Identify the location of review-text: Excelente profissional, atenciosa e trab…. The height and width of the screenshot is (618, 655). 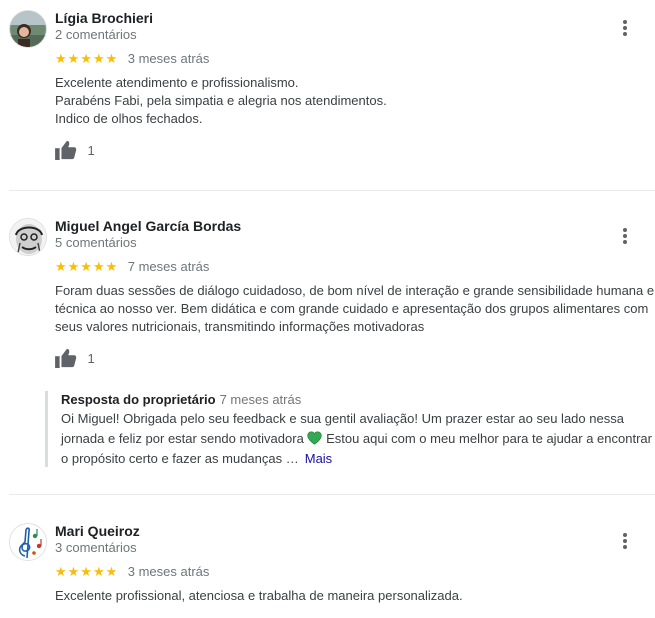
(259, 595).